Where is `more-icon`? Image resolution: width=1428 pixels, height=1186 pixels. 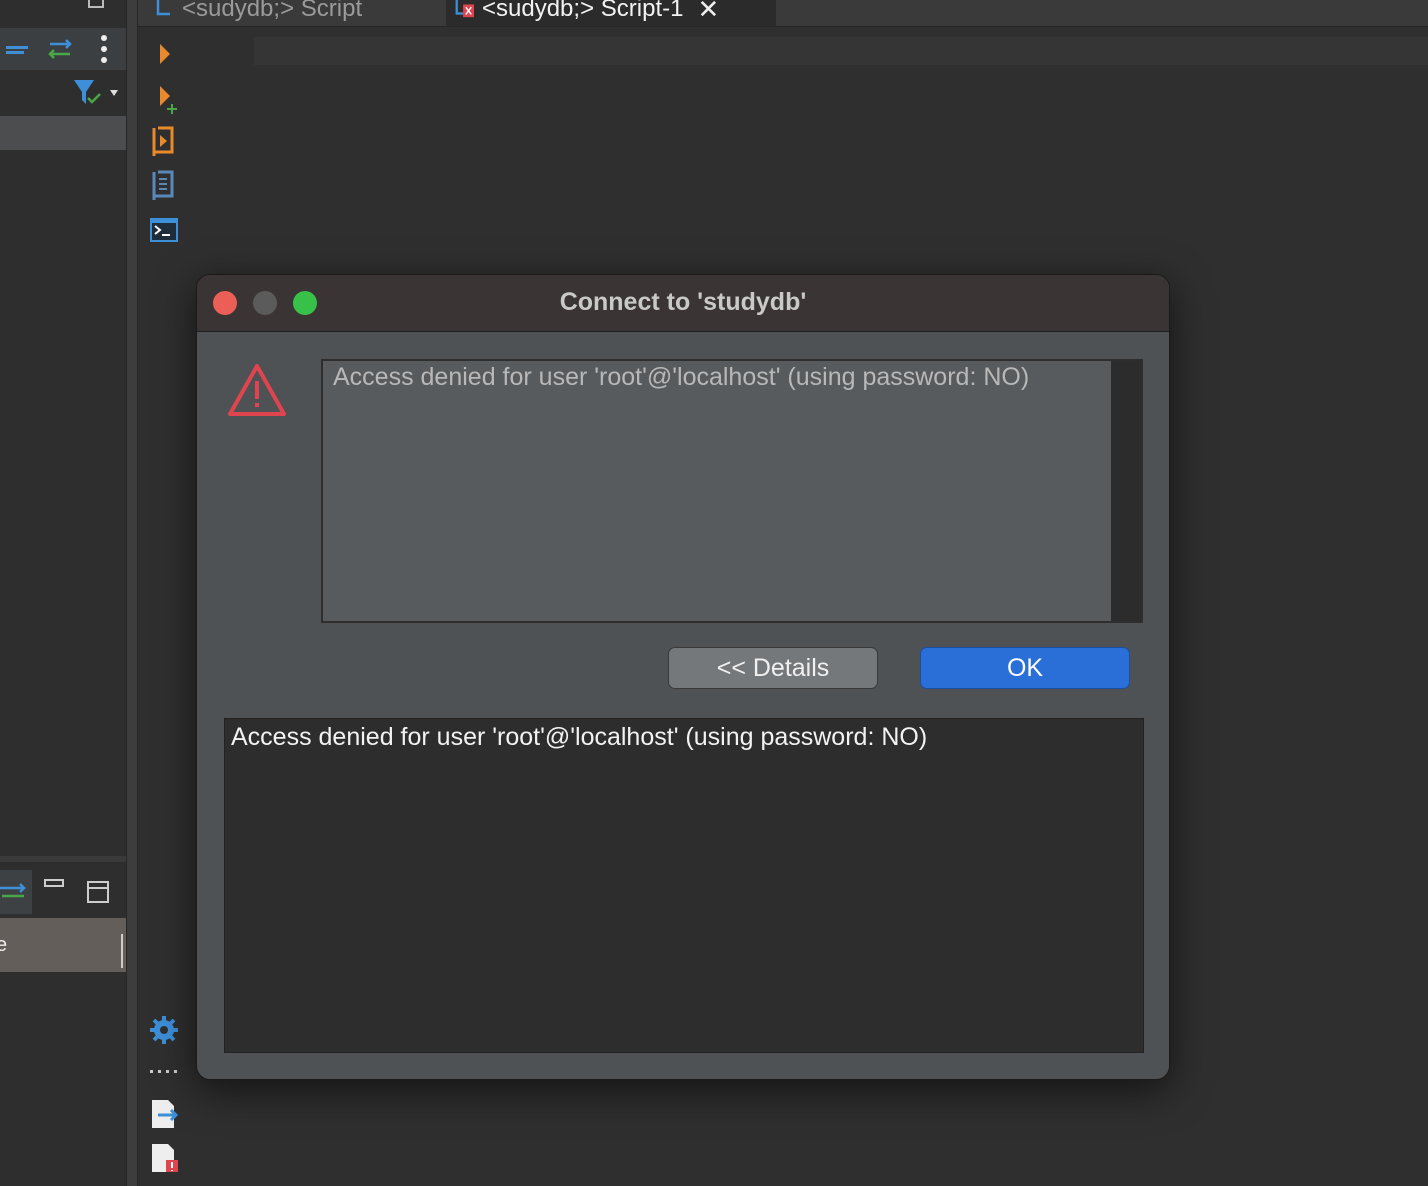 more-icon is located at coordinates (164, 1072).